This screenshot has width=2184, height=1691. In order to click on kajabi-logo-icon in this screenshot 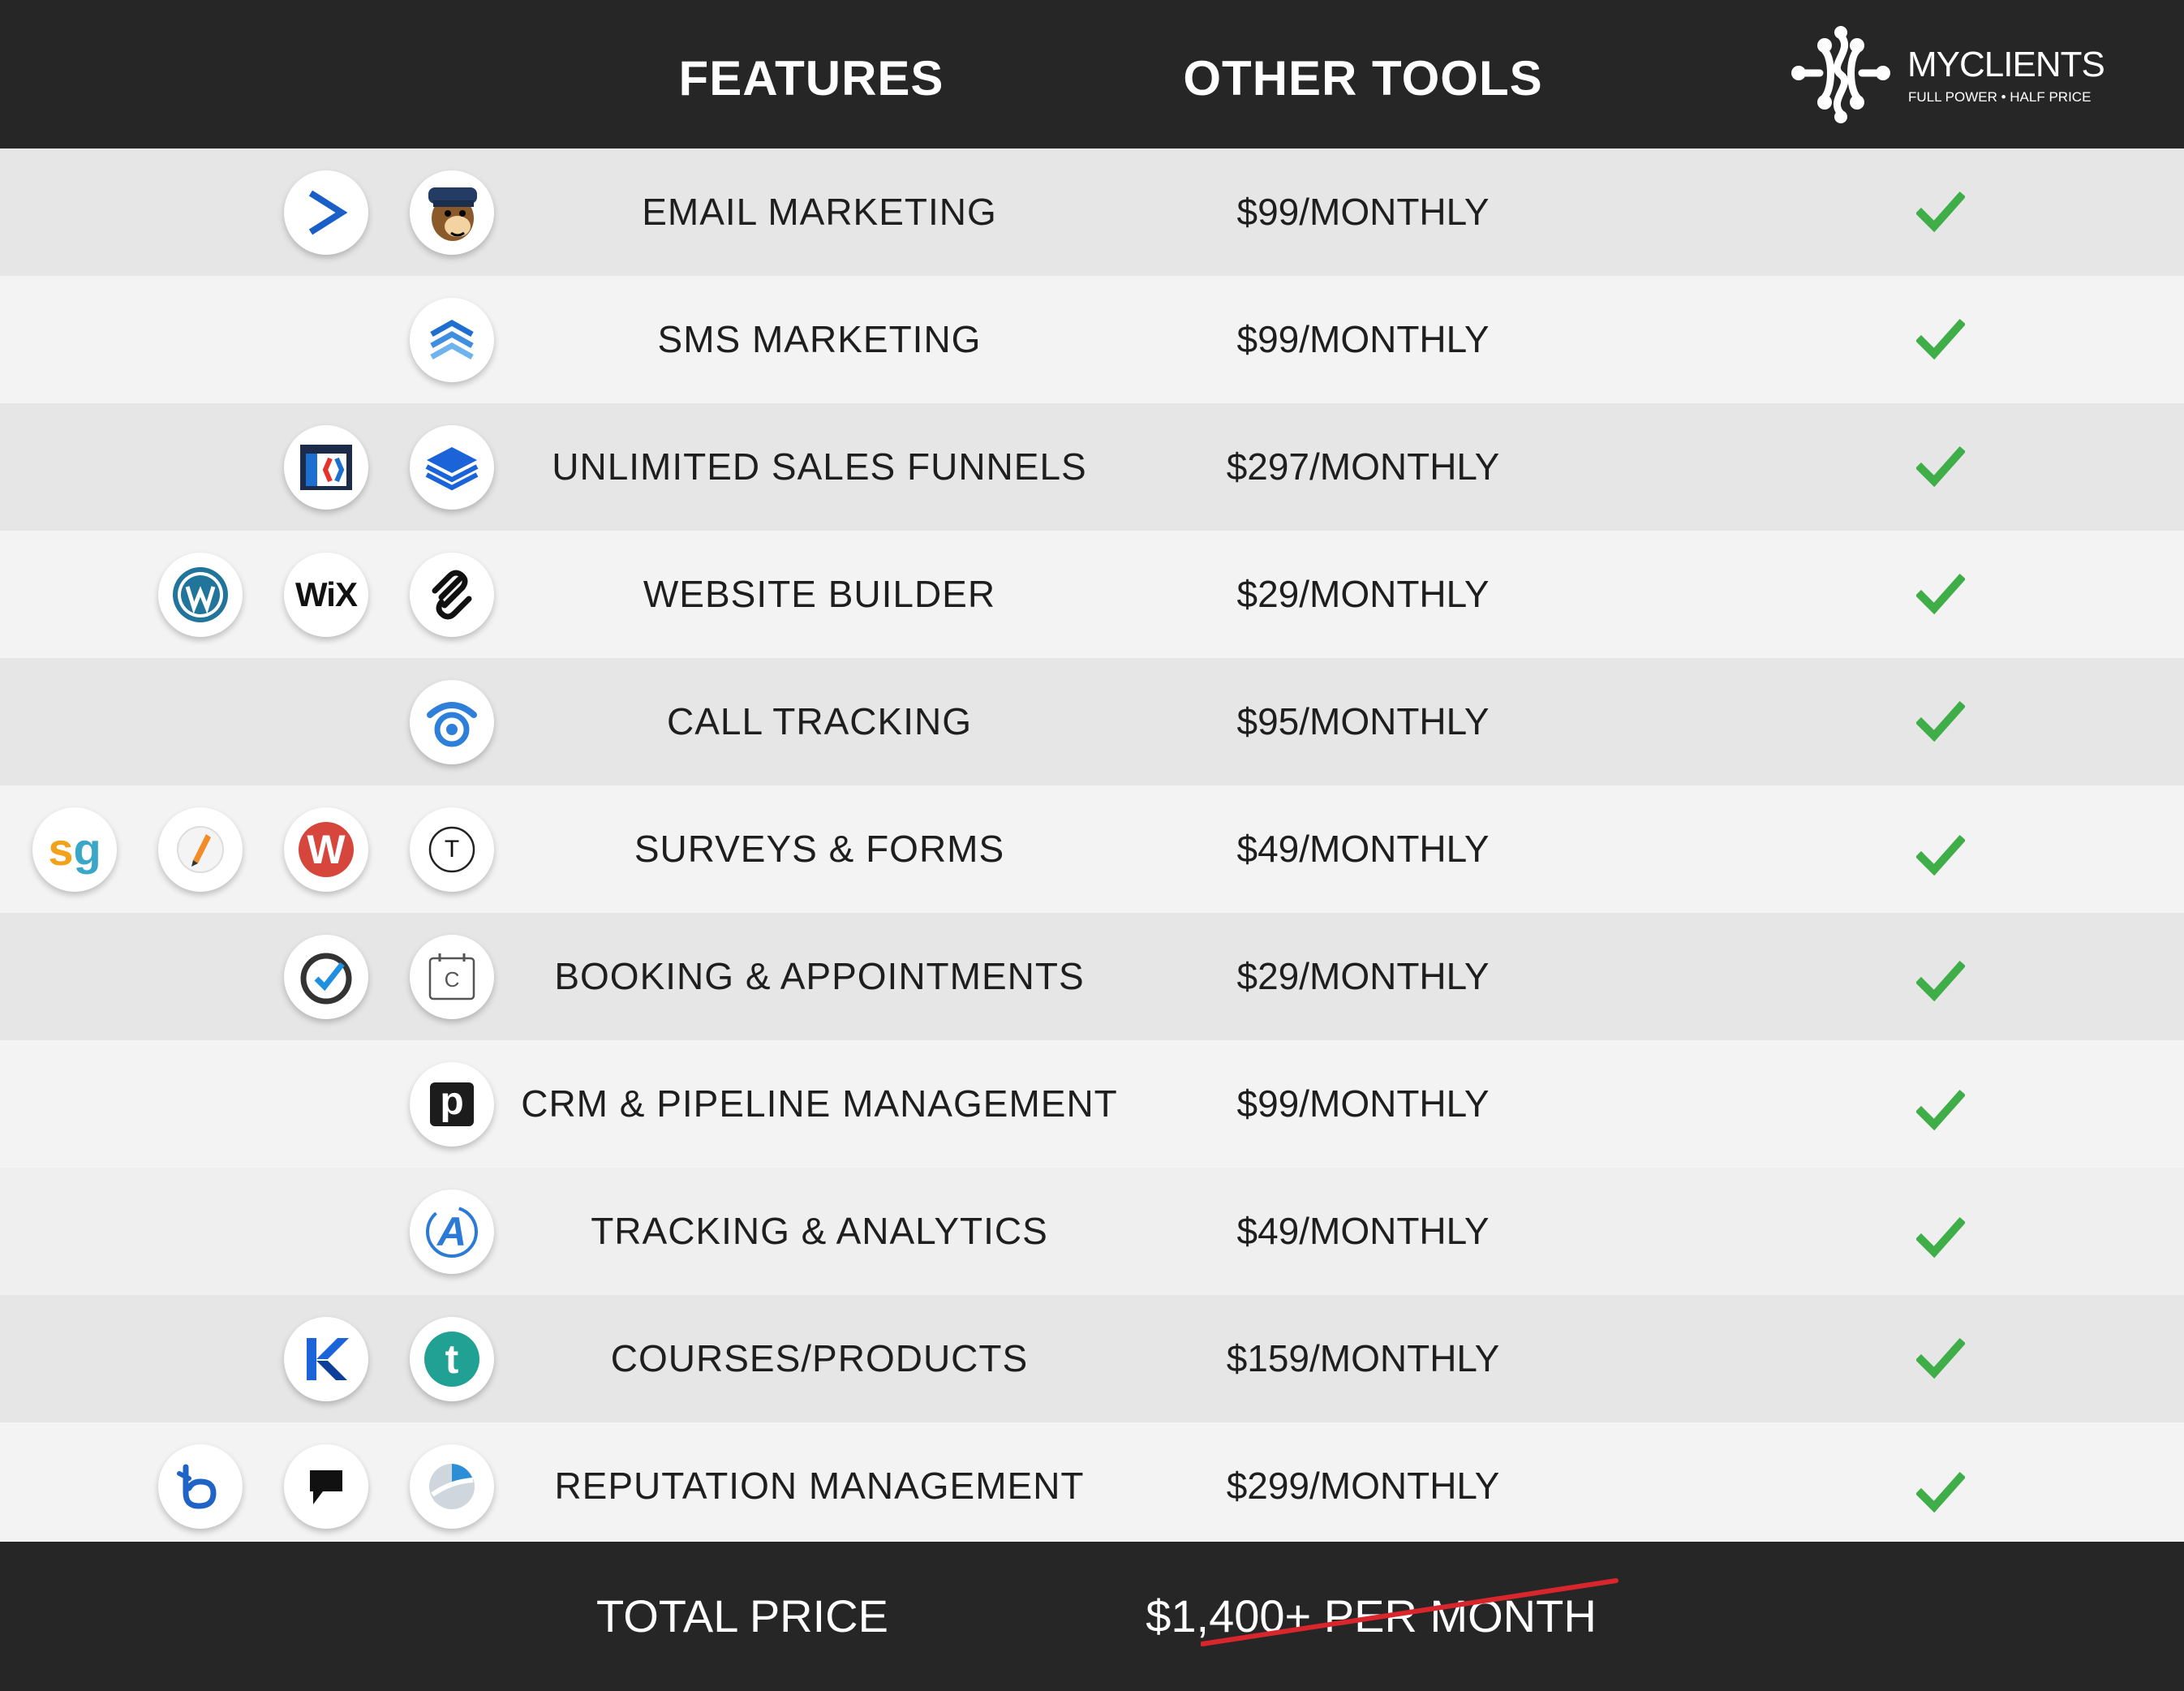, I will do `click(326, 1359)`.